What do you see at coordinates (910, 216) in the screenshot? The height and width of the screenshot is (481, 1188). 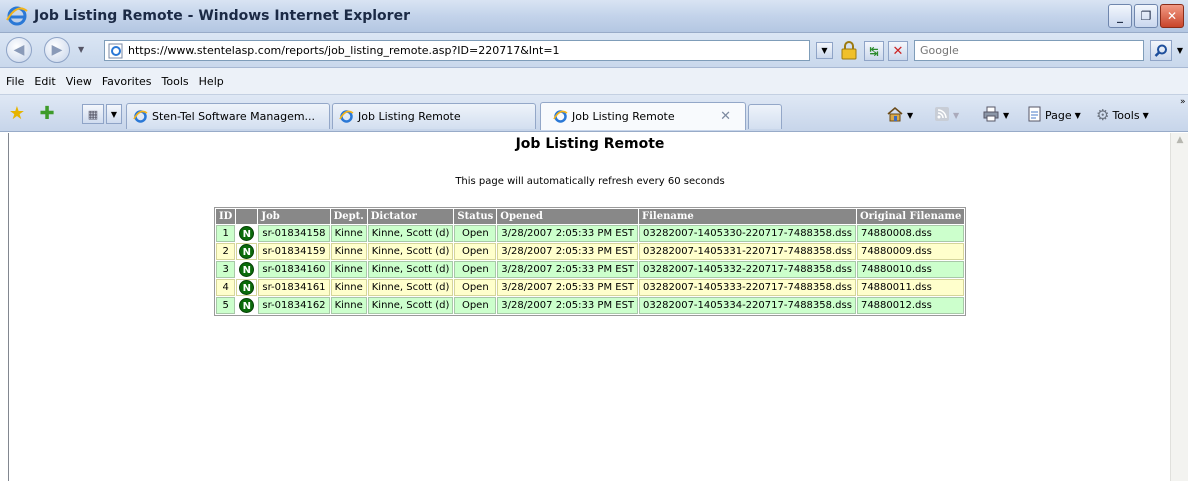 I see `header-original-filename: Original Filename` at bounding box center [910, 216].